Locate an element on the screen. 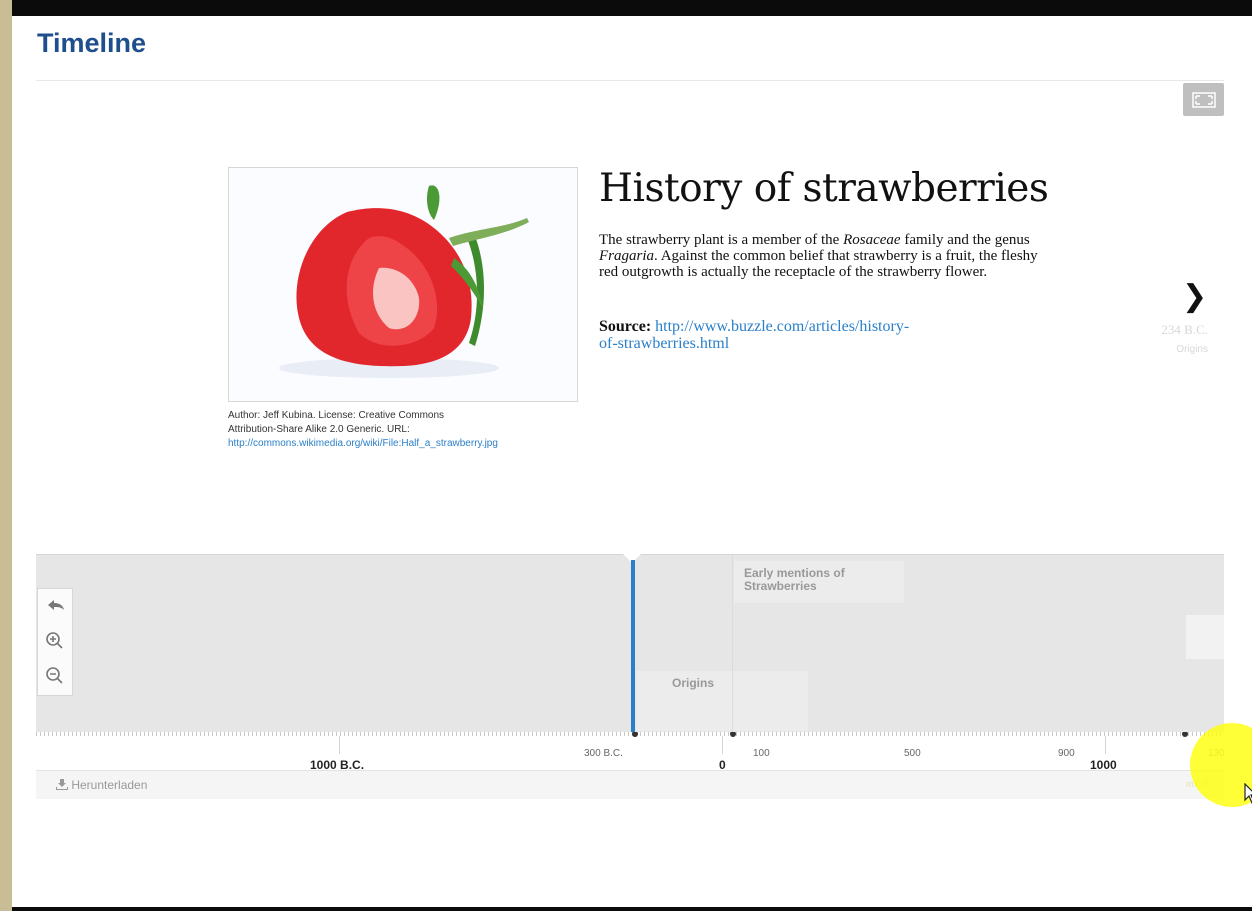 The width and height of the screenshot is (1252, 911). body-text-2: family and the genus is located at coordinates (965, 240).